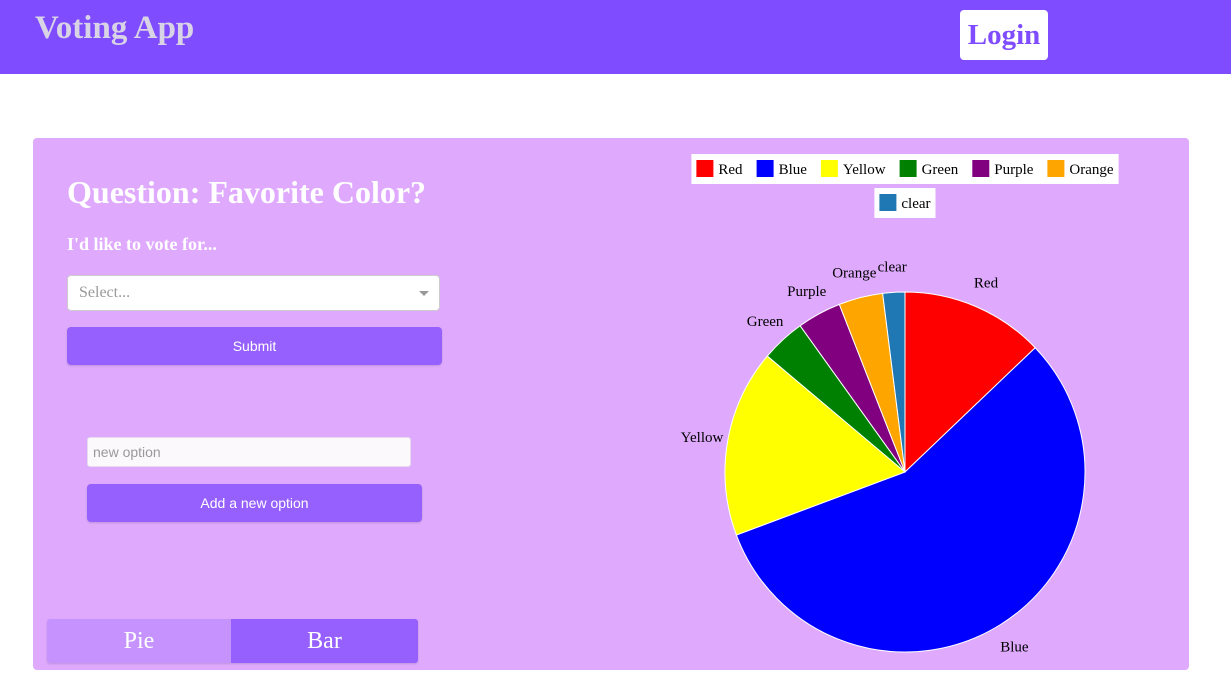 Image resolution: width=1231 pixels, height=682 pixels. What do you see at coordinates (854, 273) in the screenshot?
I see `pie-label-orange: Orange` at bounding box center [854, 273].